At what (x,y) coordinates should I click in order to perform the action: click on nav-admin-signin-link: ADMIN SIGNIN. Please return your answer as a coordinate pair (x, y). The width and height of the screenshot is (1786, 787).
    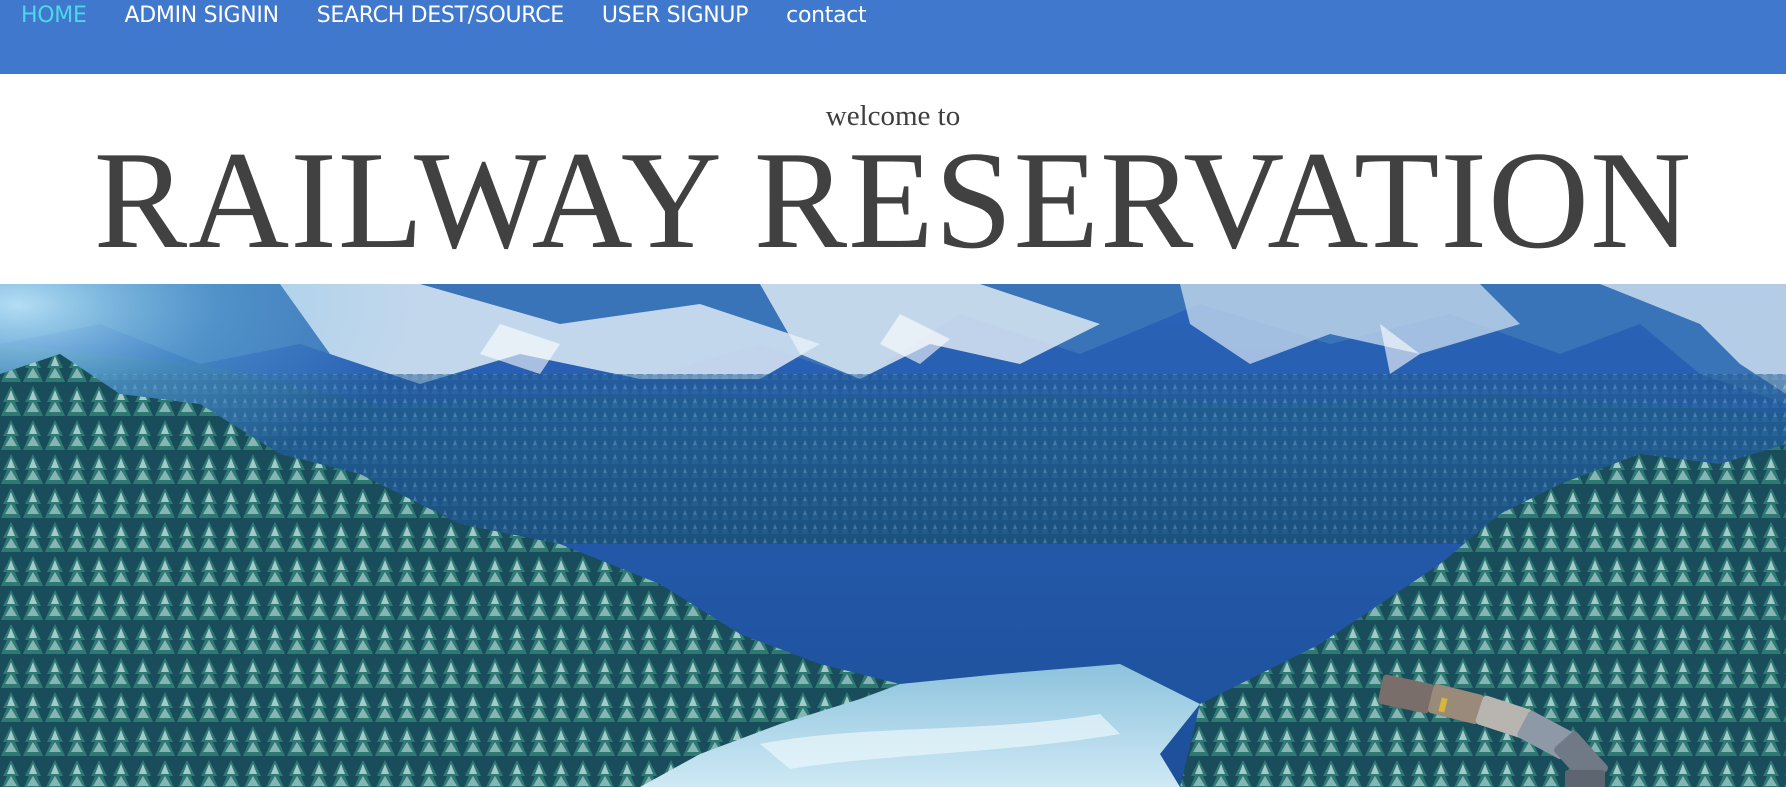
    Looking at the image, I should click on (202, 16).